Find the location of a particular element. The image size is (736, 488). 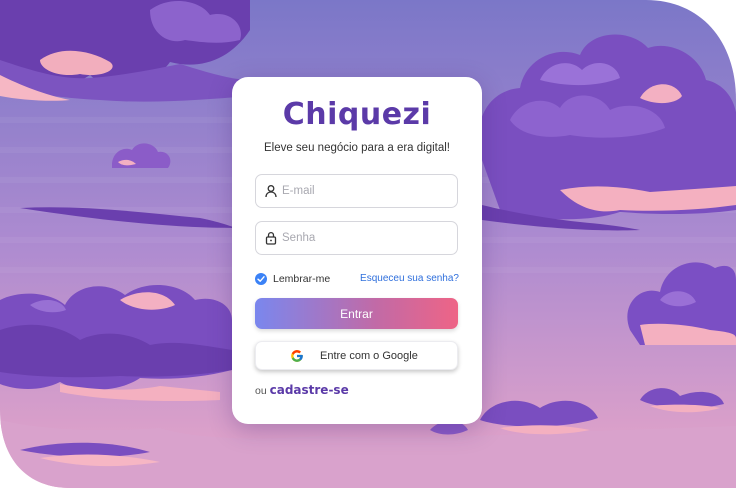

google-login-button: Entre com o Google is located at coordinates (356, 355).